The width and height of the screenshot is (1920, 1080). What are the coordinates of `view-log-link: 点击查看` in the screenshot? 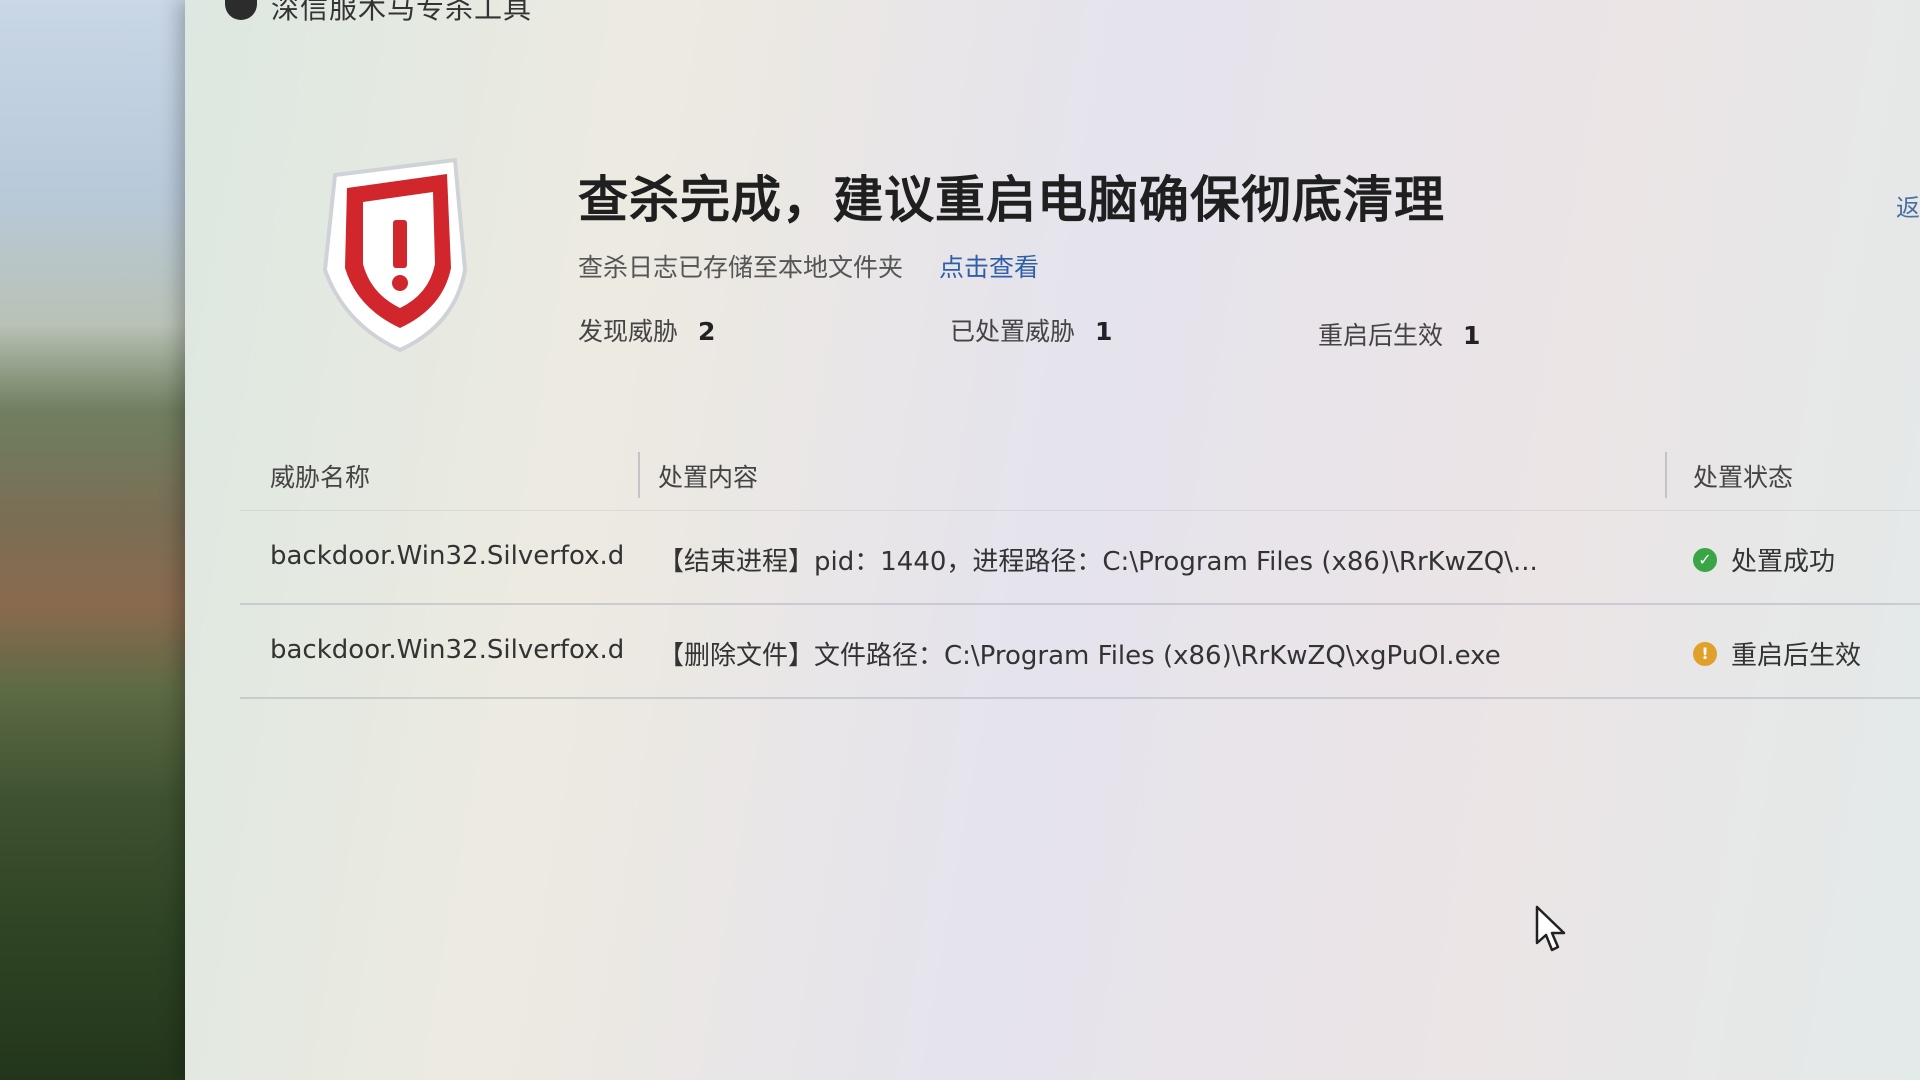 It's located at (989, 267).